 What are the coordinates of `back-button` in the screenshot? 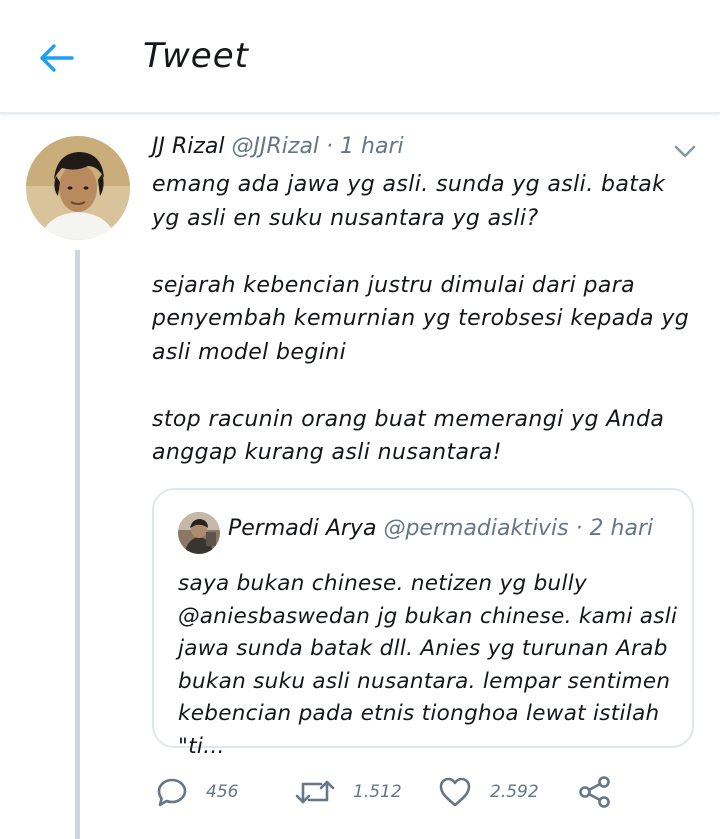 It's located at (56, 58).